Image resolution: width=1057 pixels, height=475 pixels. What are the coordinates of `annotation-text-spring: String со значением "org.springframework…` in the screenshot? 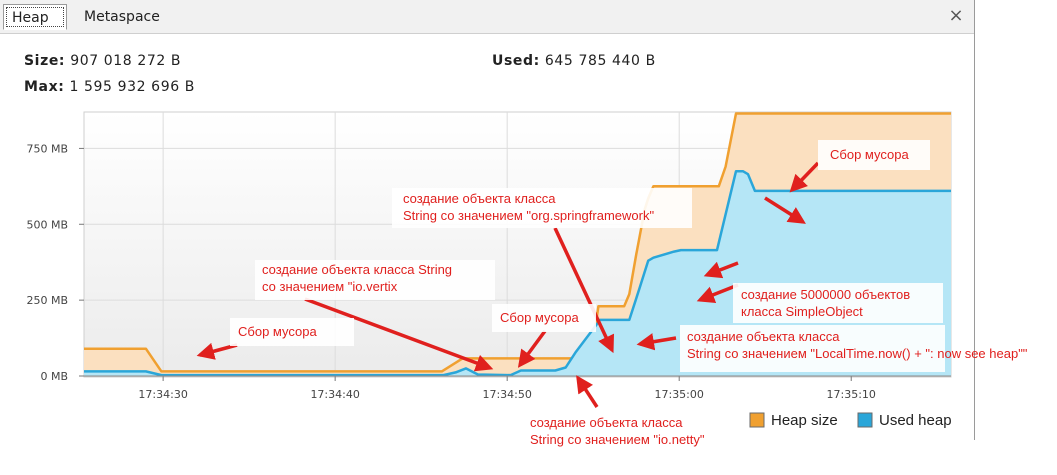 It's located at (528, 215).